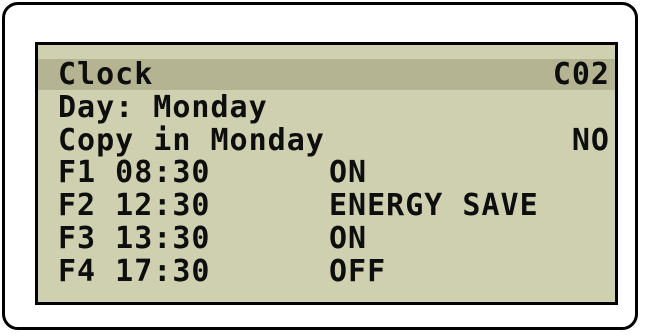  What do you see at coordinates (326, 140) in the screenshot?
I see `copy-row: Copy in Monday NO` at bounding box center [326, 140].